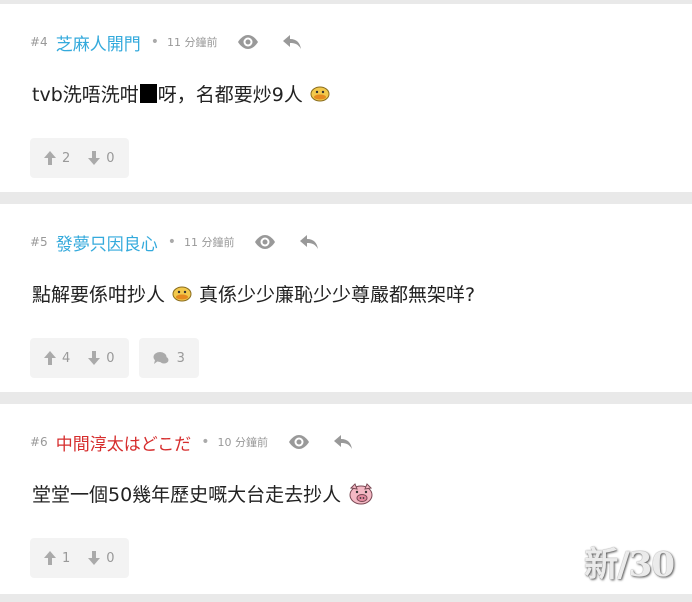 This screenshot has width=692, height=602. What do you see at coordinates (57, 358) in the screenshot?
I see `upvote-button: 4` at bounding box center [57, 358].